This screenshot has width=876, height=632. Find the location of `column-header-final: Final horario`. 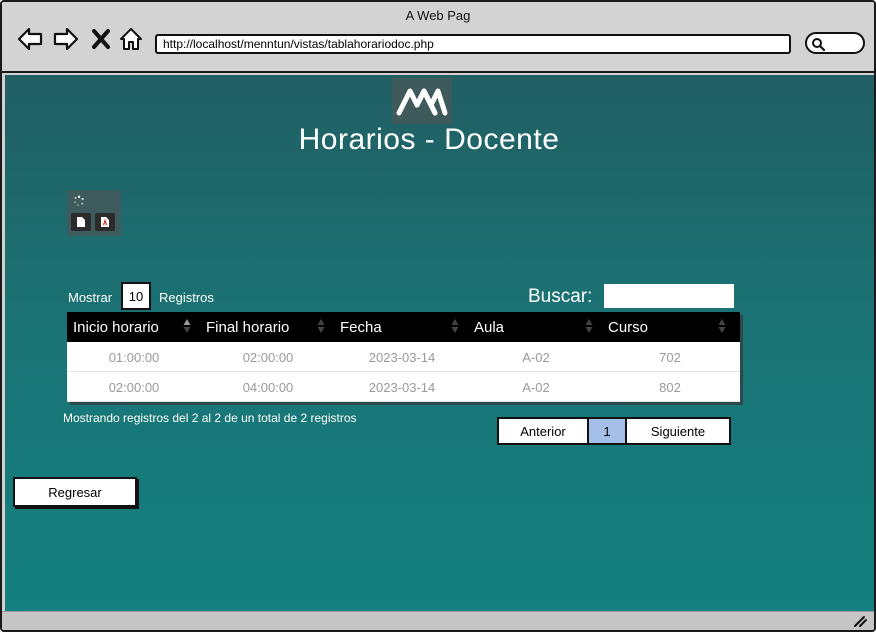

column-header-final: Final horario is located at coordinates (247, 327).